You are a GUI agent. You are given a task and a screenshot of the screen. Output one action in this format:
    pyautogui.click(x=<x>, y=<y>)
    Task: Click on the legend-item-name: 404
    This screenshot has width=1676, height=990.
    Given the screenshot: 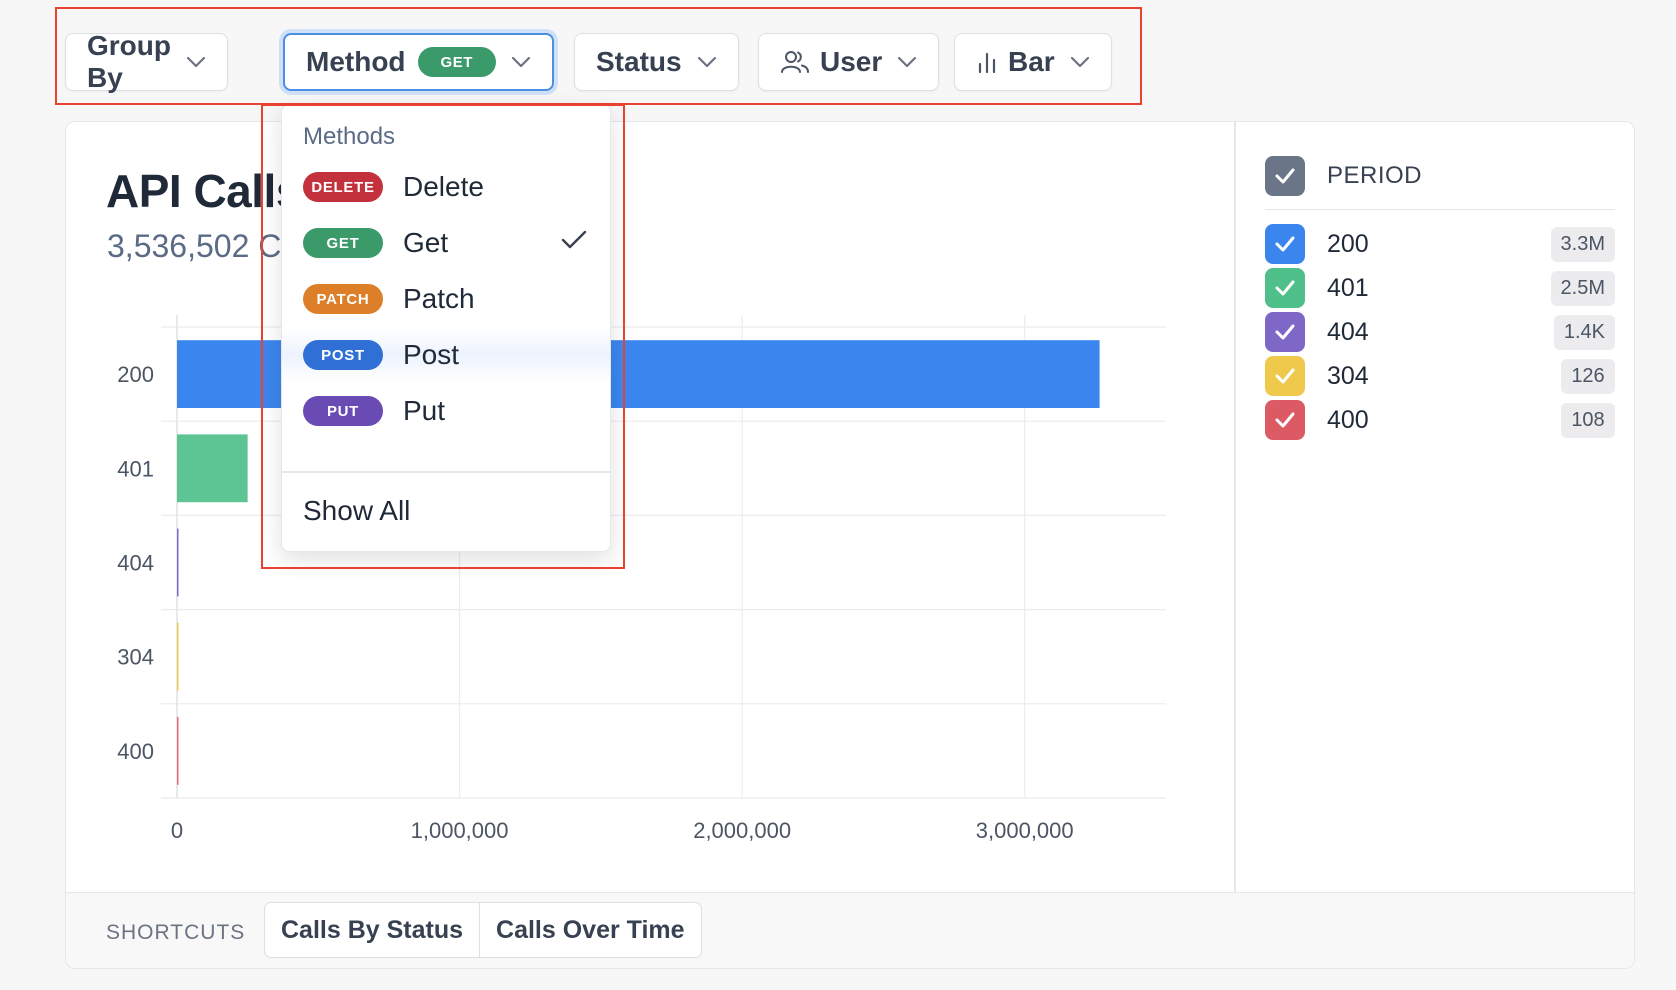 What is the action you would take?
    pyautogui.click(x=1348, y=331)
    